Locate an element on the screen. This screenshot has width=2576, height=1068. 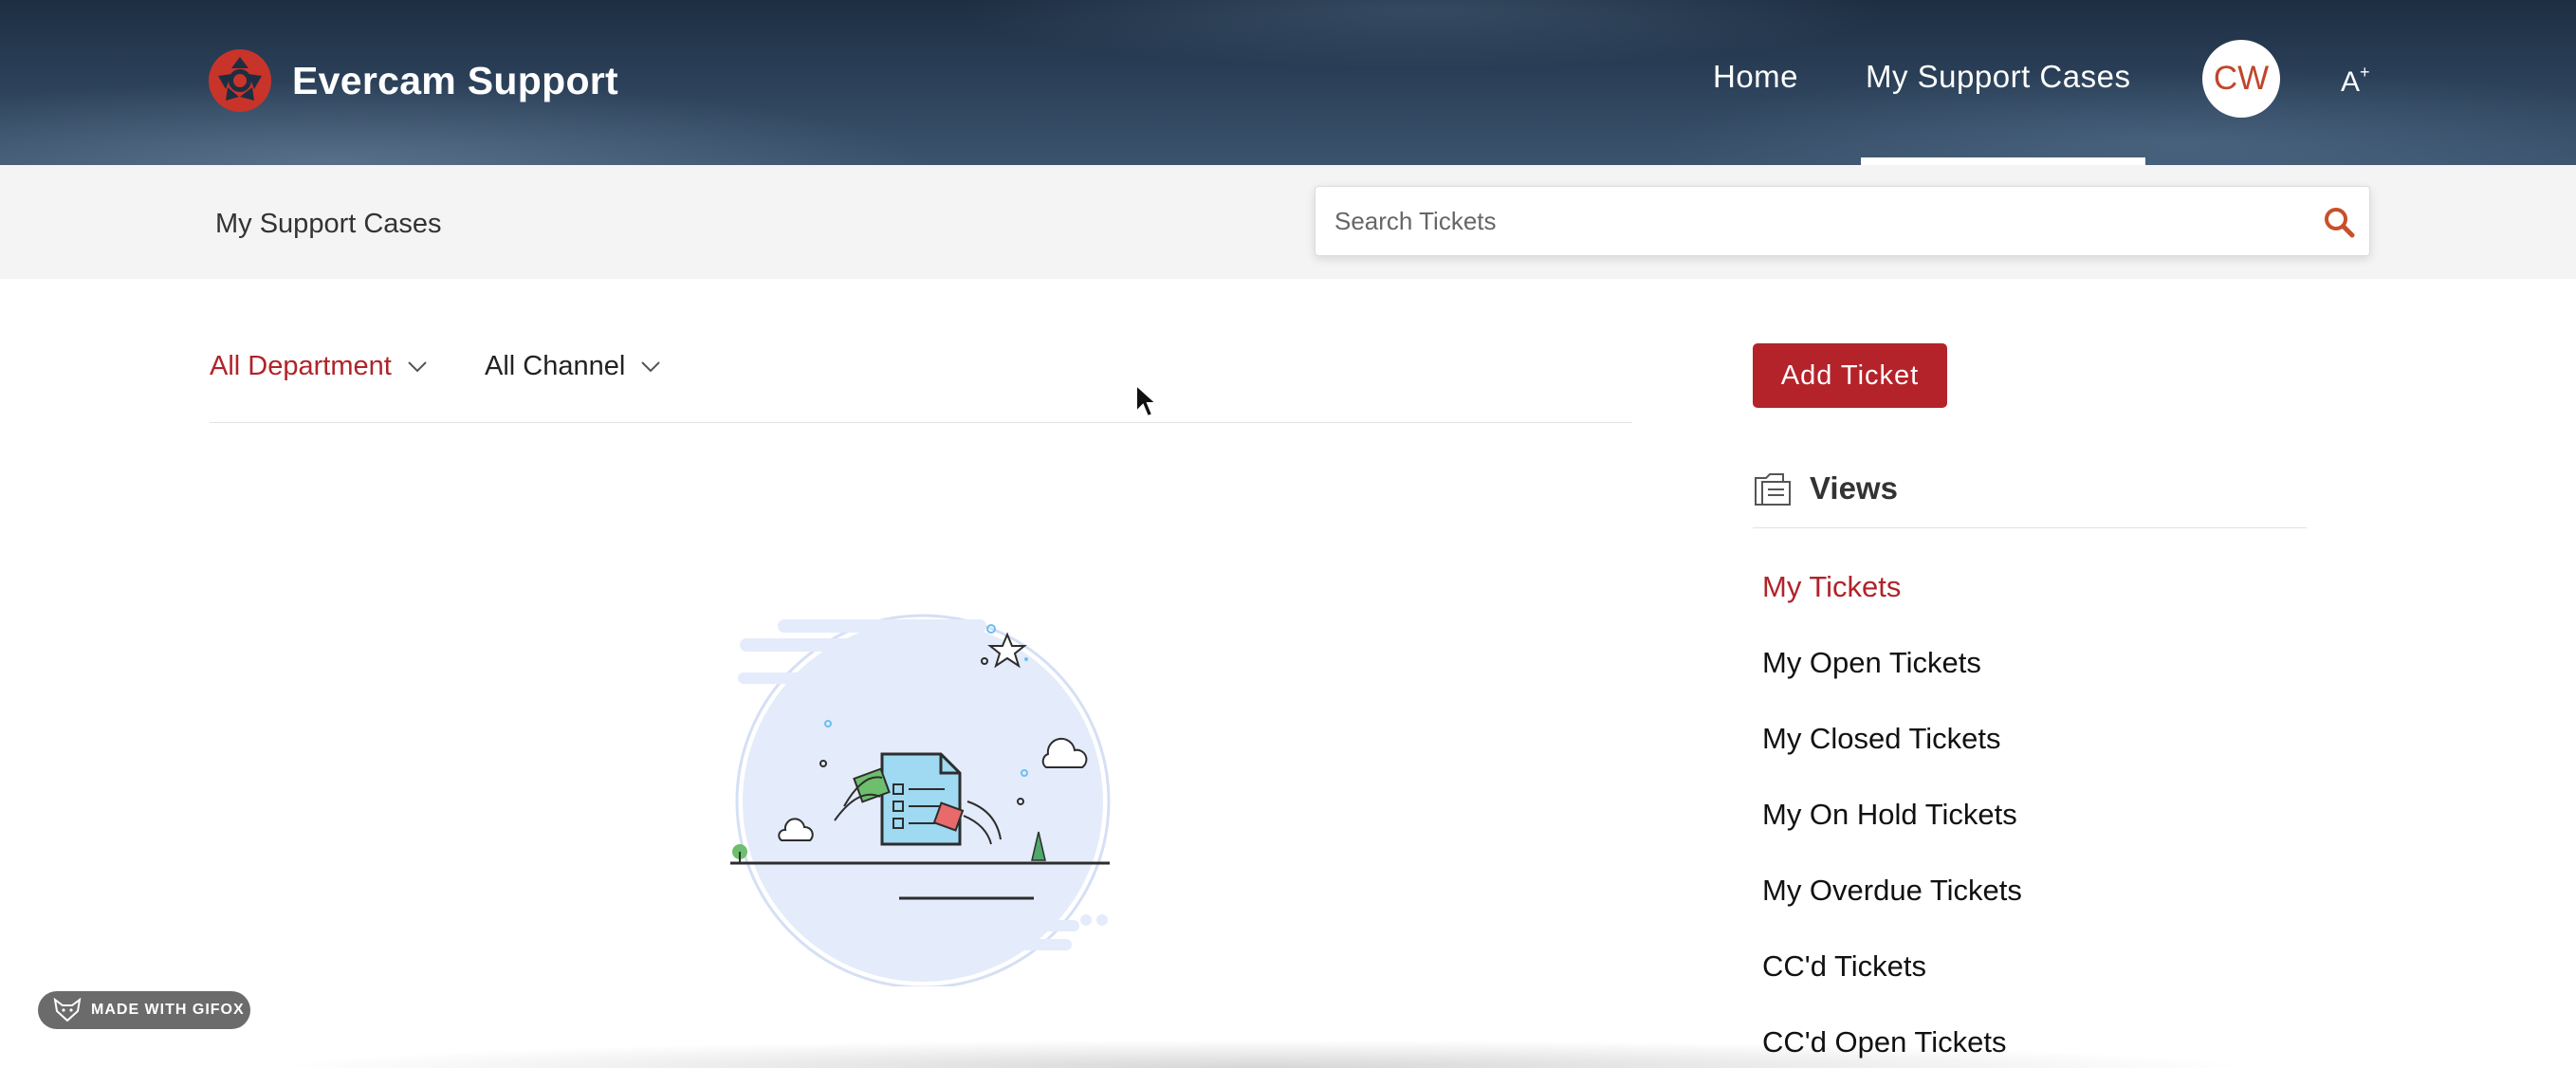
fox-icon is located at coordinates (67, 1010).